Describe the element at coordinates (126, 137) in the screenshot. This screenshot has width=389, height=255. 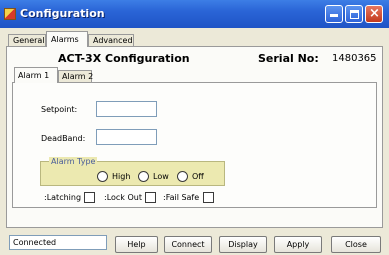
I see `deadband-input` at that location.